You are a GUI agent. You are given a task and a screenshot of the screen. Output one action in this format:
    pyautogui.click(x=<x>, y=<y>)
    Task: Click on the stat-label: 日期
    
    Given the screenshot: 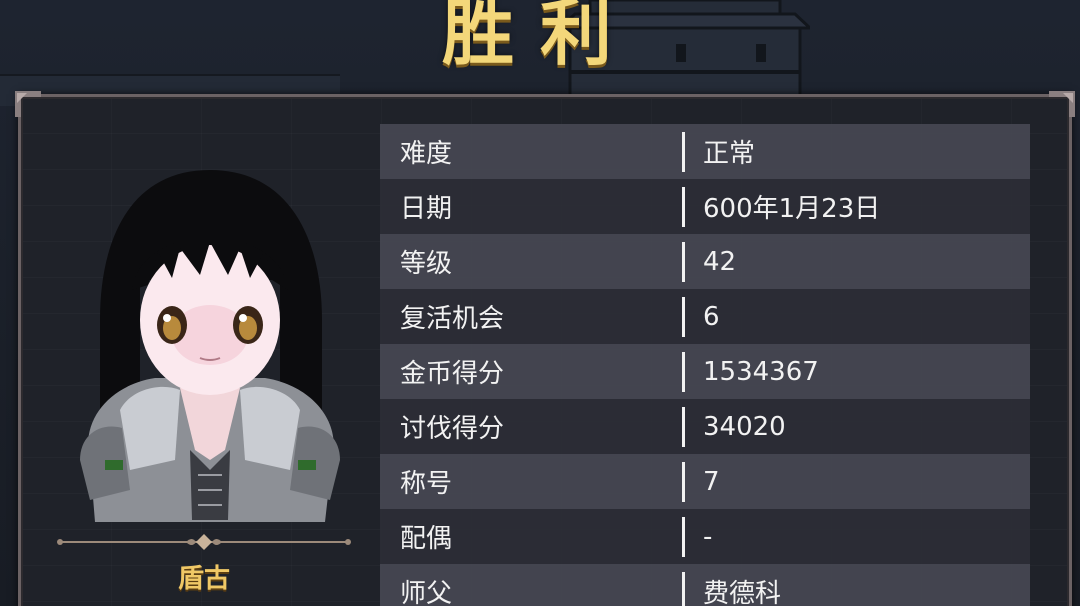 What is the action you would take?
    pyautogui.click(x=426, y=209)
    